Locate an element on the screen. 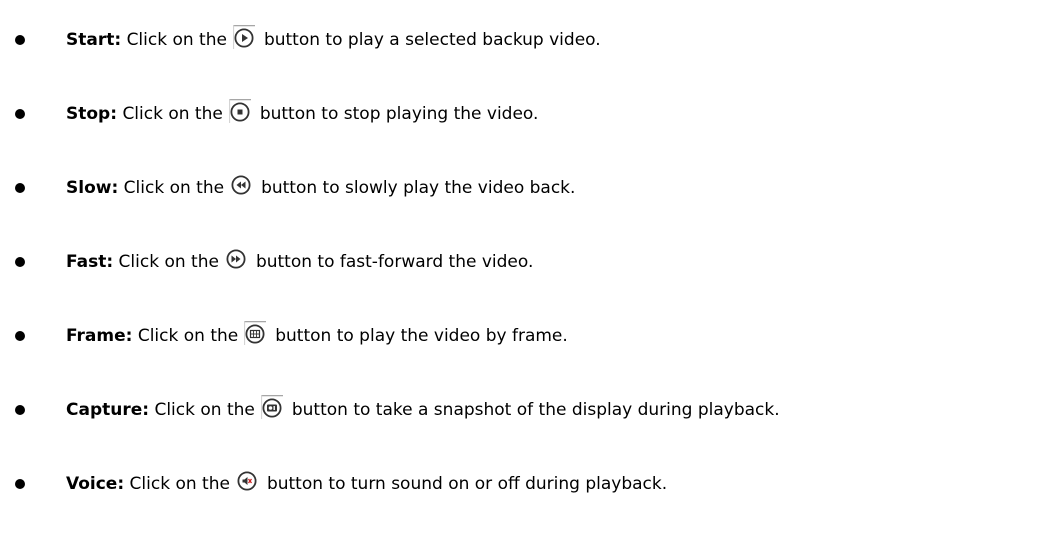 This screenshot has width=1044, height=550. item-term: Capture: is located at coordinates (108, 410).